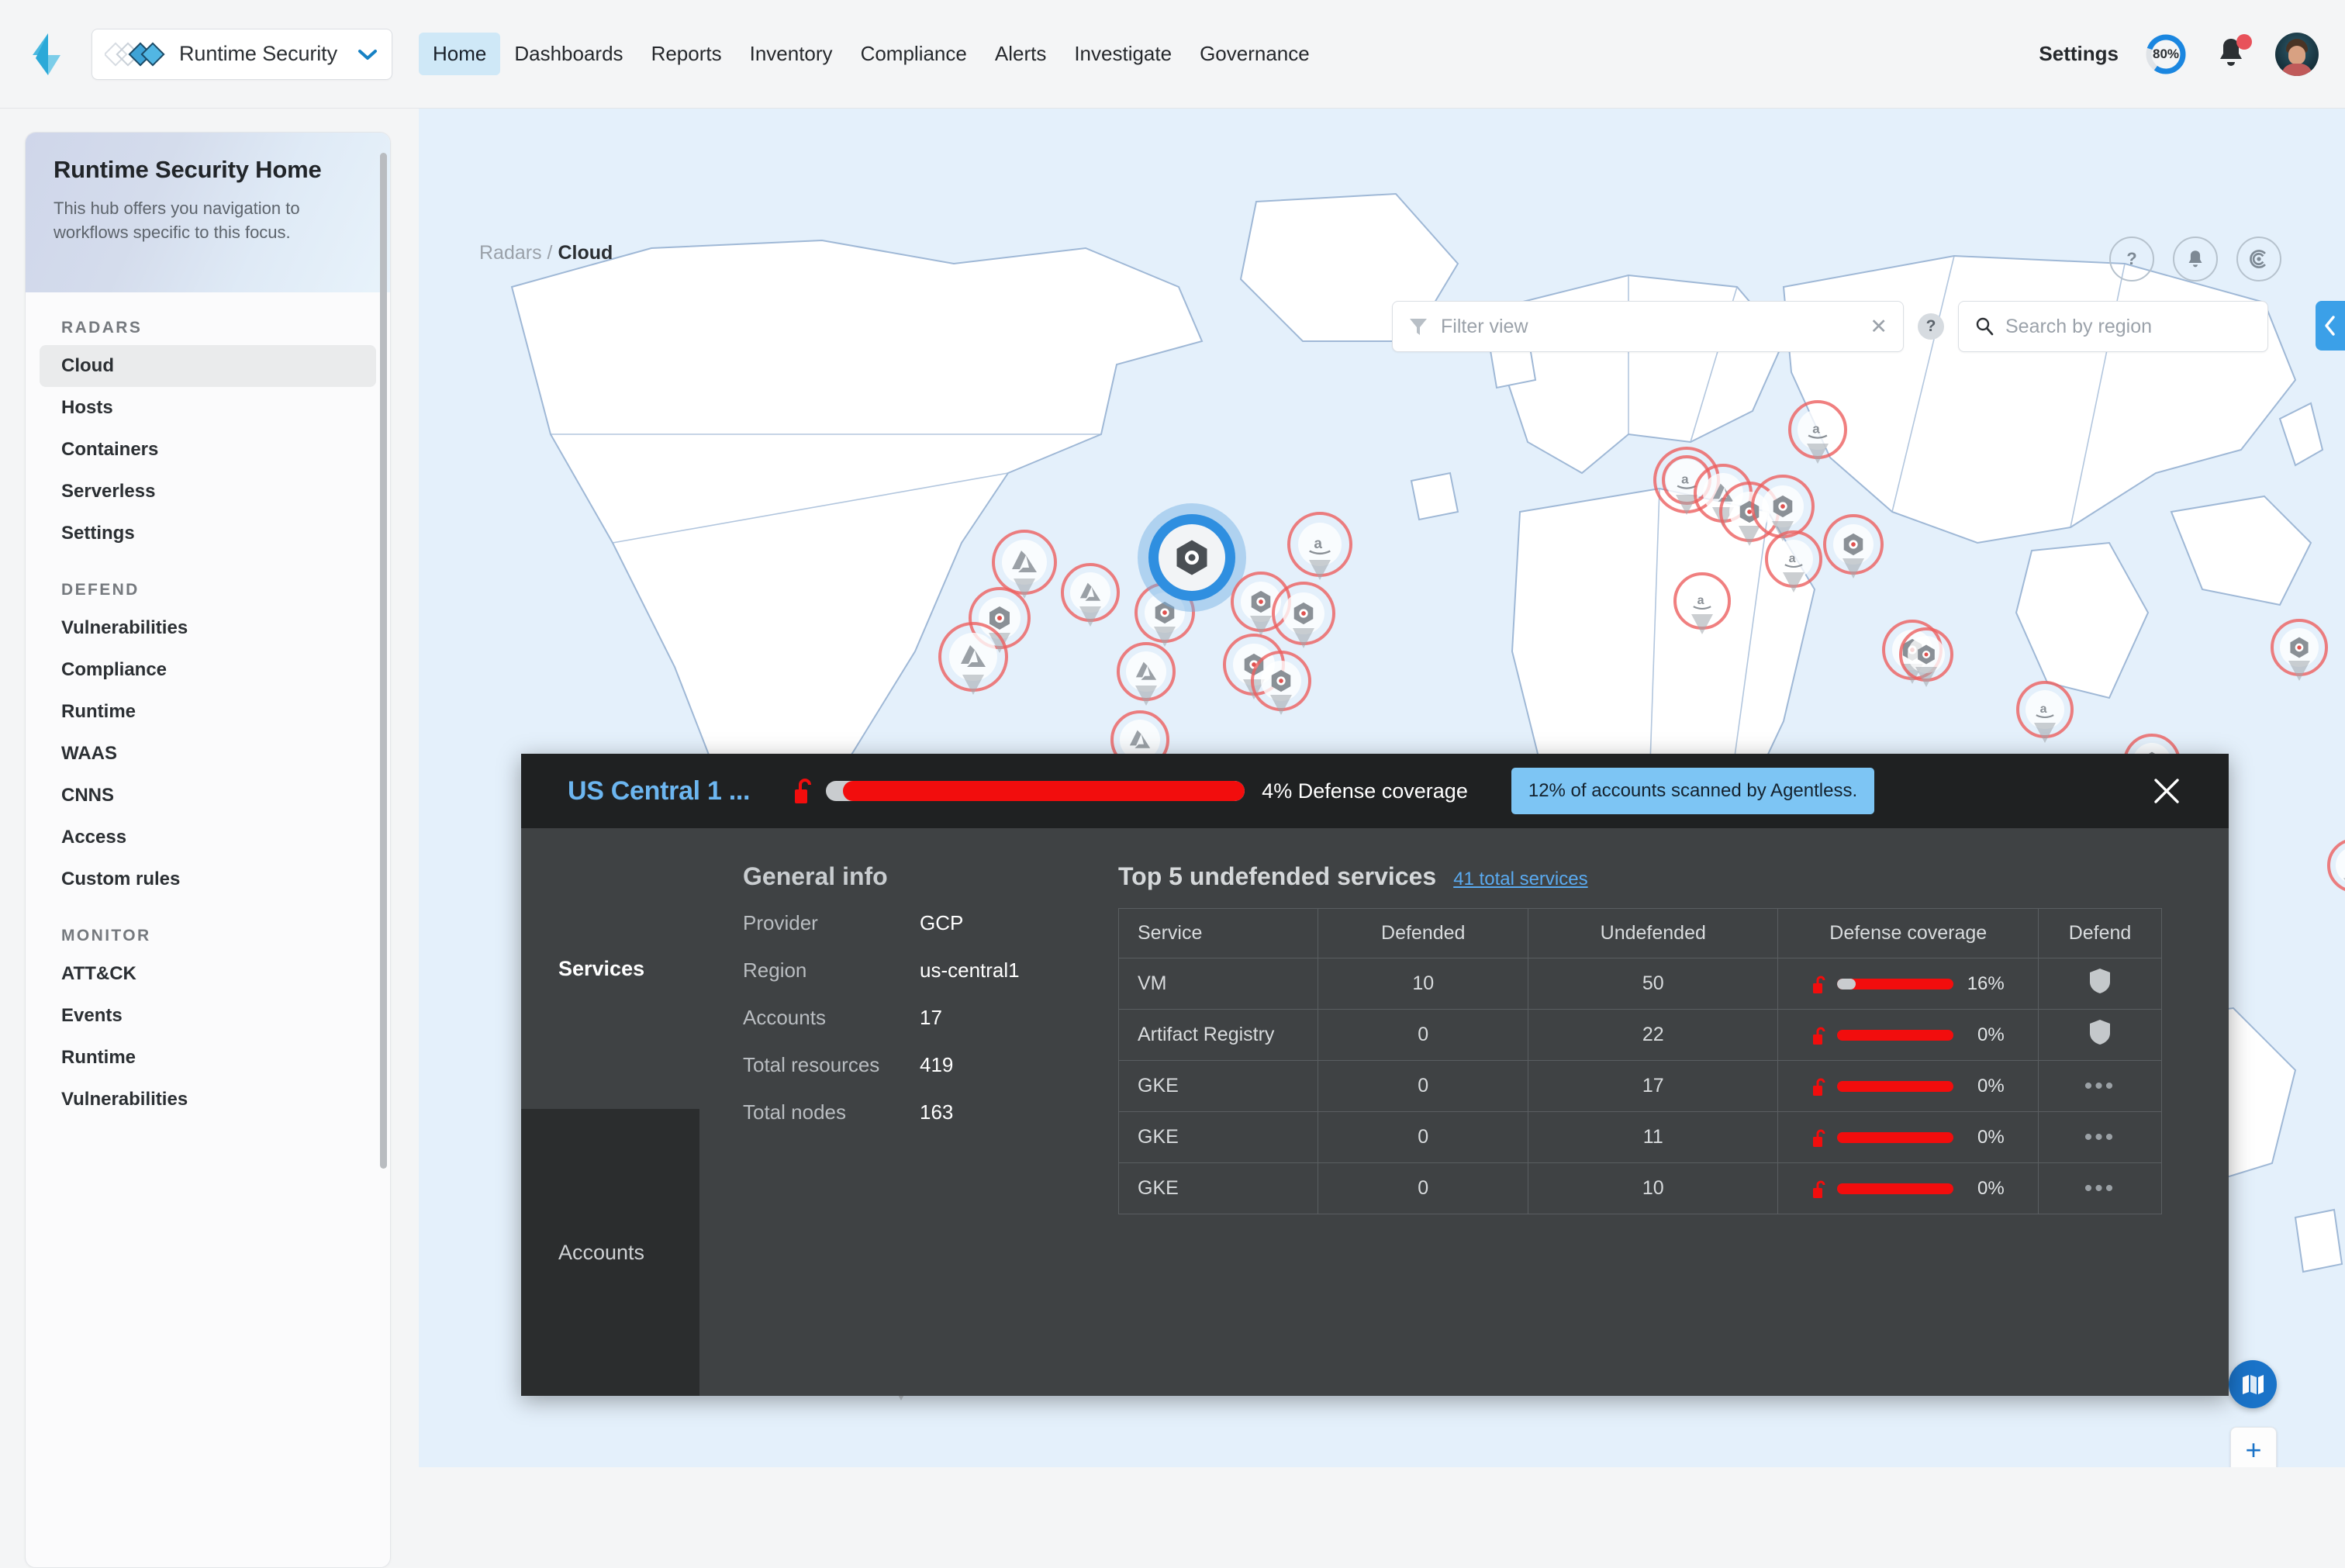 The image size is (2345, 1568). I want to click on general-info-heading: General info, so click(815, 876).